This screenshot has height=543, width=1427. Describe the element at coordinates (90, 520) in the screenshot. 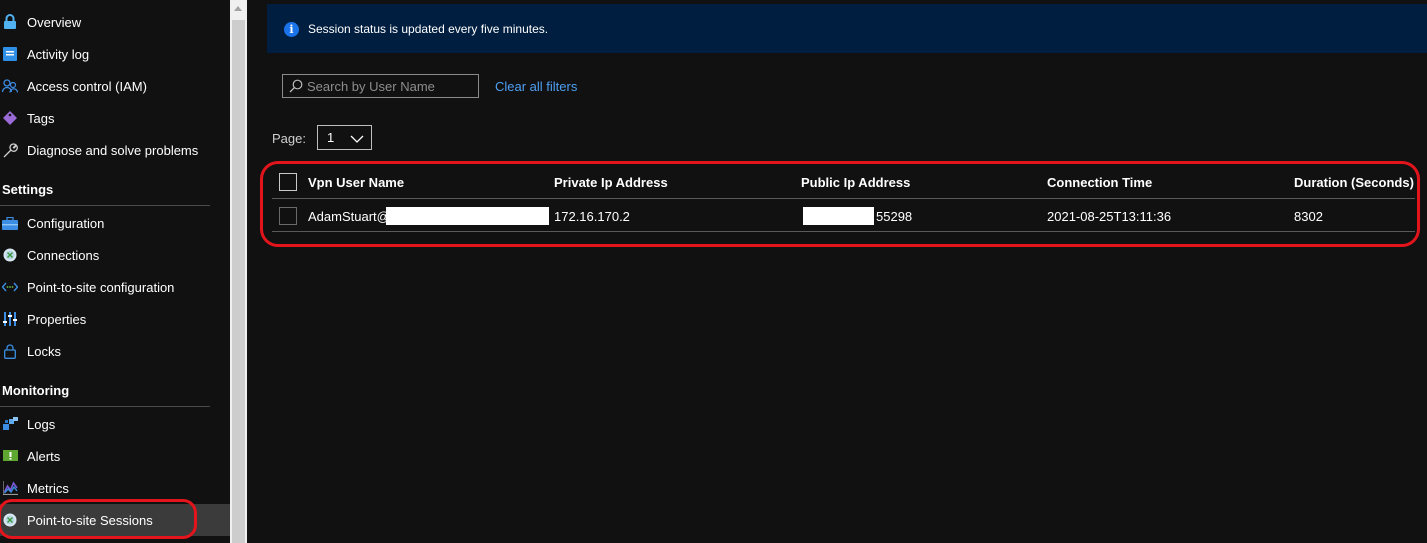

I see `nav-label: Point-to-site Sessions` at that location.